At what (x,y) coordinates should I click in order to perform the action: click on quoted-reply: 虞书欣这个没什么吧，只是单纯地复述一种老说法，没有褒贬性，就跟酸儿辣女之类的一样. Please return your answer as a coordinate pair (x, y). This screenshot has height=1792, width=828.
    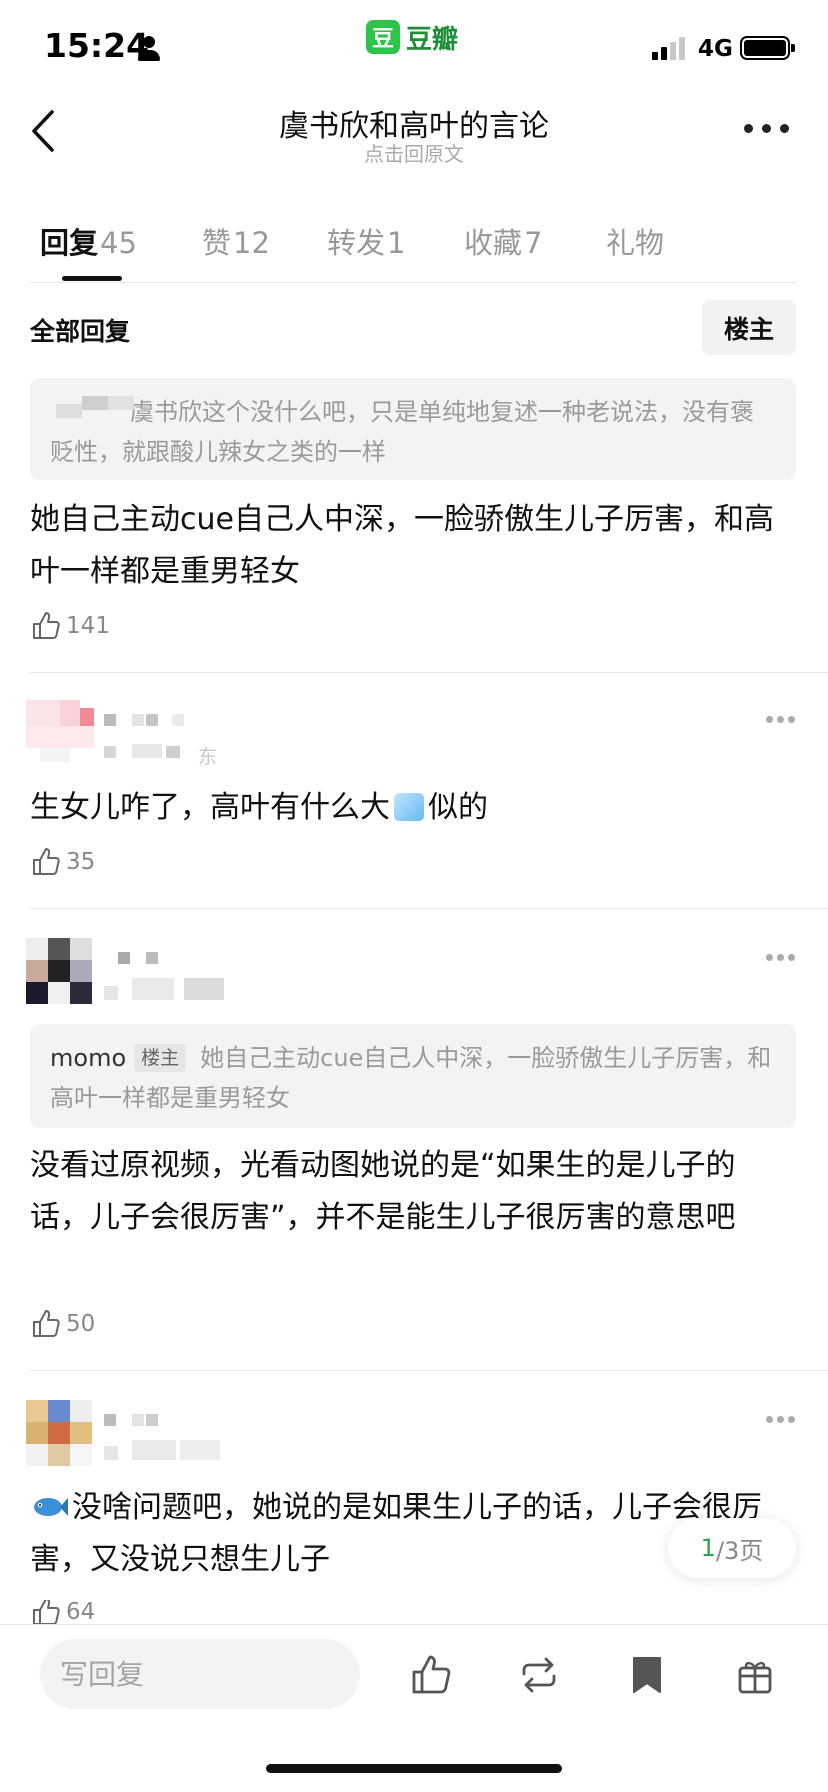
    Looking at the image, I should click on (413, 429).